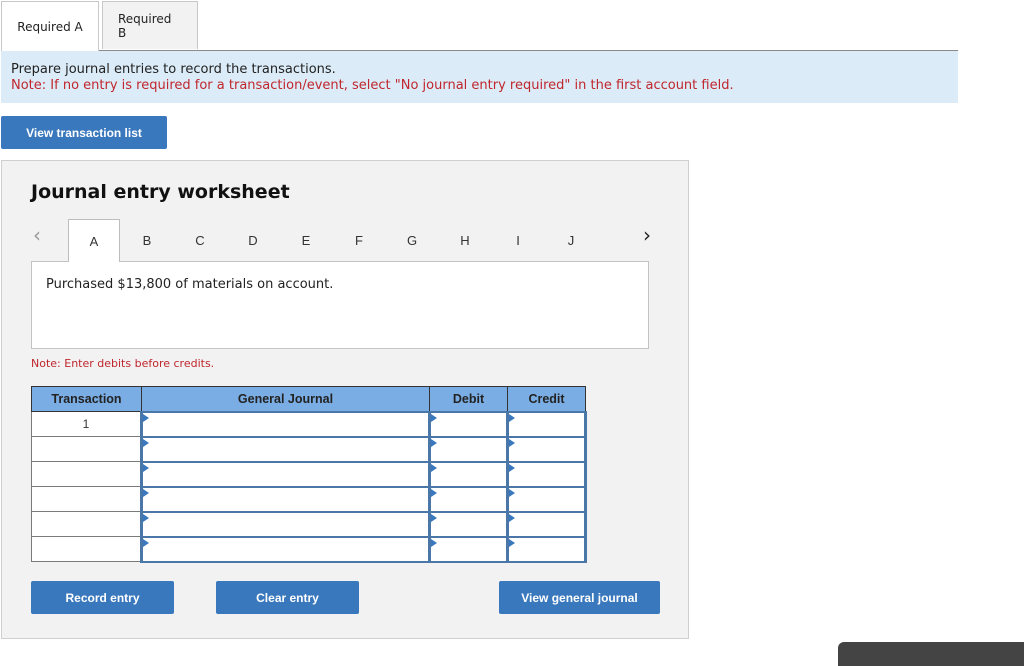 The image size is (1024, 666). Describe the element at coordinates (102, 597) in the screenshot. I see `record-entry-button: Record entry` at that location.